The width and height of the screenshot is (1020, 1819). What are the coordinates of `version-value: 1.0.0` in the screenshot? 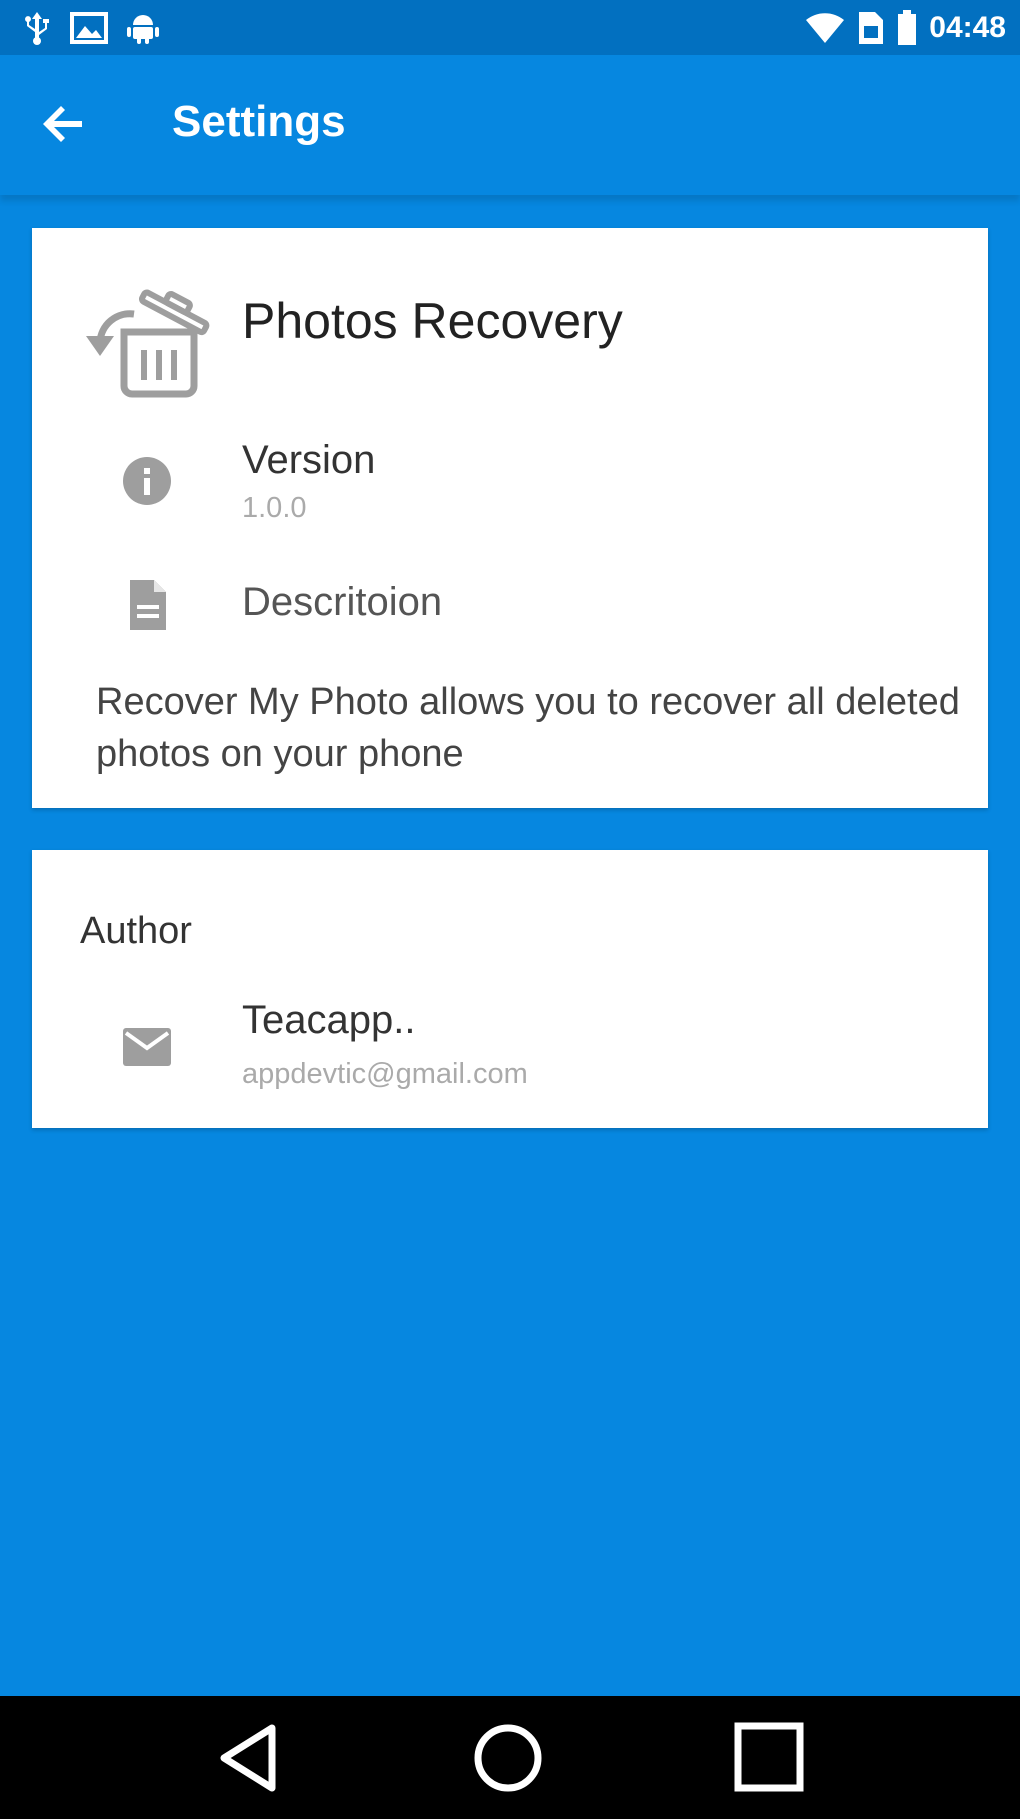 It's located at (274, 508).